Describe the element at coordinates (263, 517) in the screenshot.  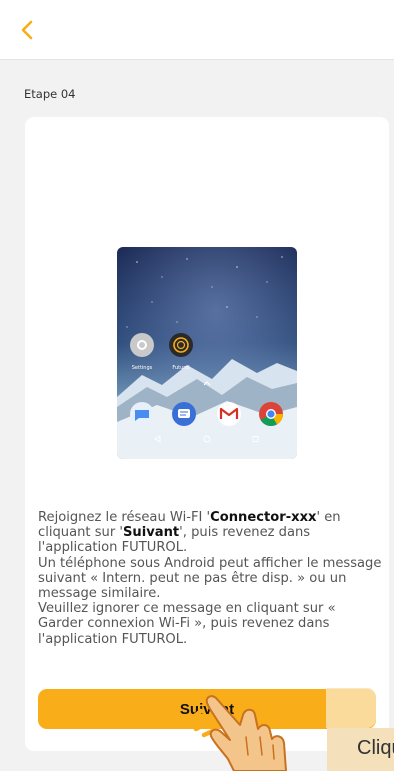
I see `network-name: Connector-xxx` at that location.